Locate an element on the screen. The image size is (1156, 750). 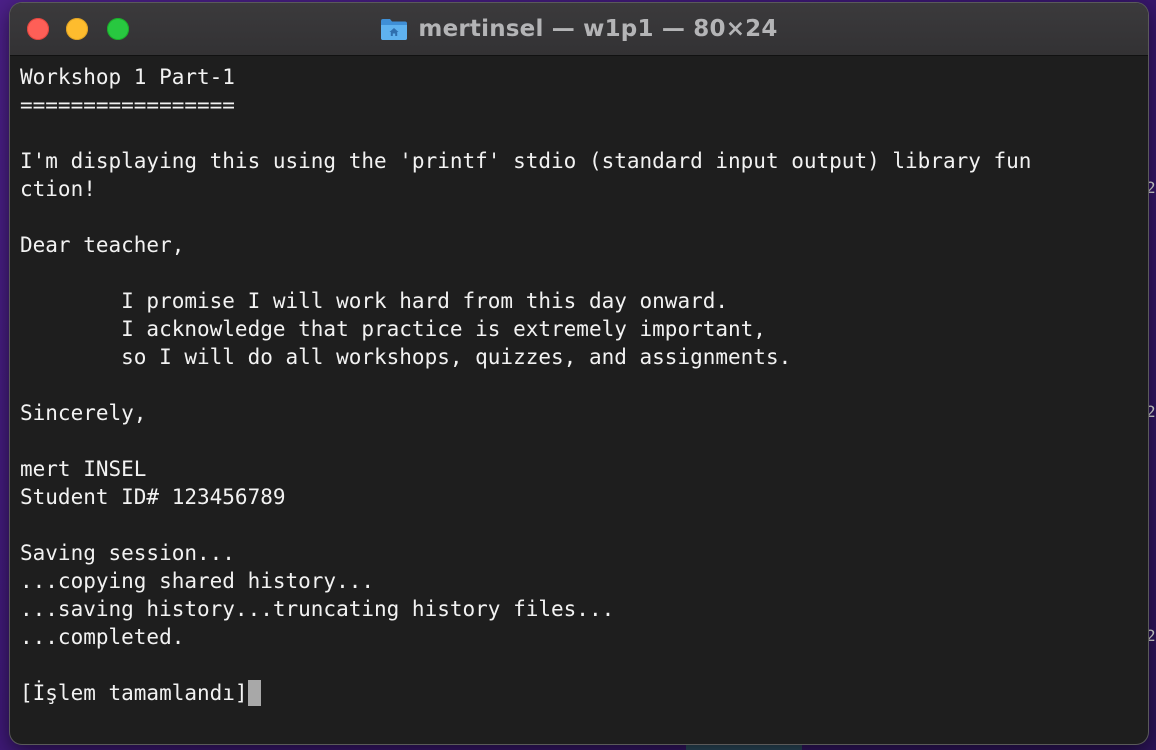
terminal-line-text: Dear teacher, is located at coordinates (102, 245).